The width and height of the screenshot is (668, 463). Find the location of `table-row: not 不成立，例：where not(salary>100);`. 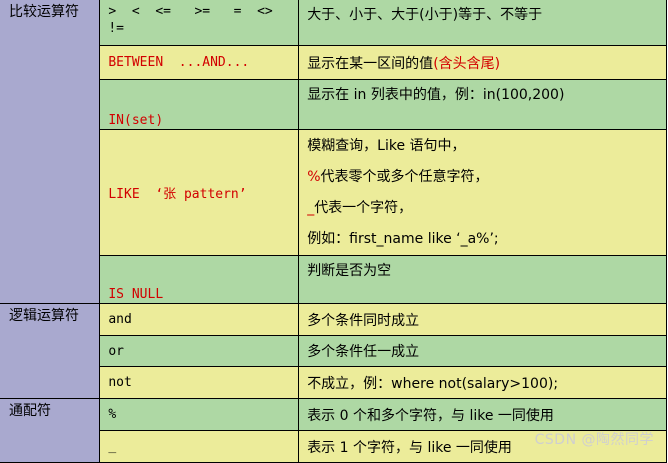

table-row: not 不成立，例：where not(salary>100); is located at coordinates (333, 382).